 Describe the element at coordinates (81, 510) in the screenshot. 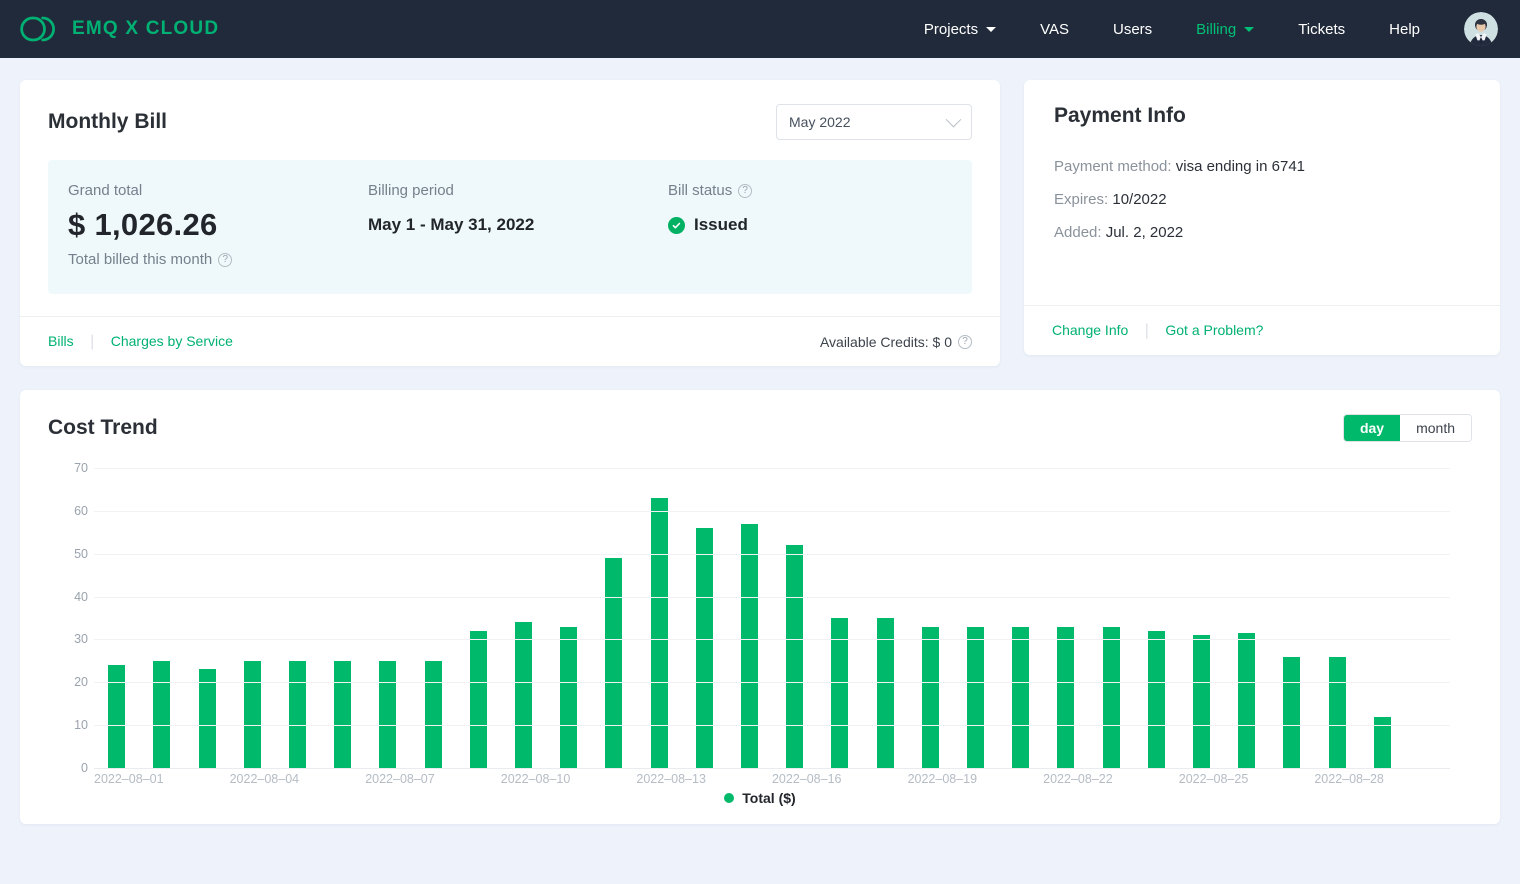

I see `y-axis-tick: 60` at that location.